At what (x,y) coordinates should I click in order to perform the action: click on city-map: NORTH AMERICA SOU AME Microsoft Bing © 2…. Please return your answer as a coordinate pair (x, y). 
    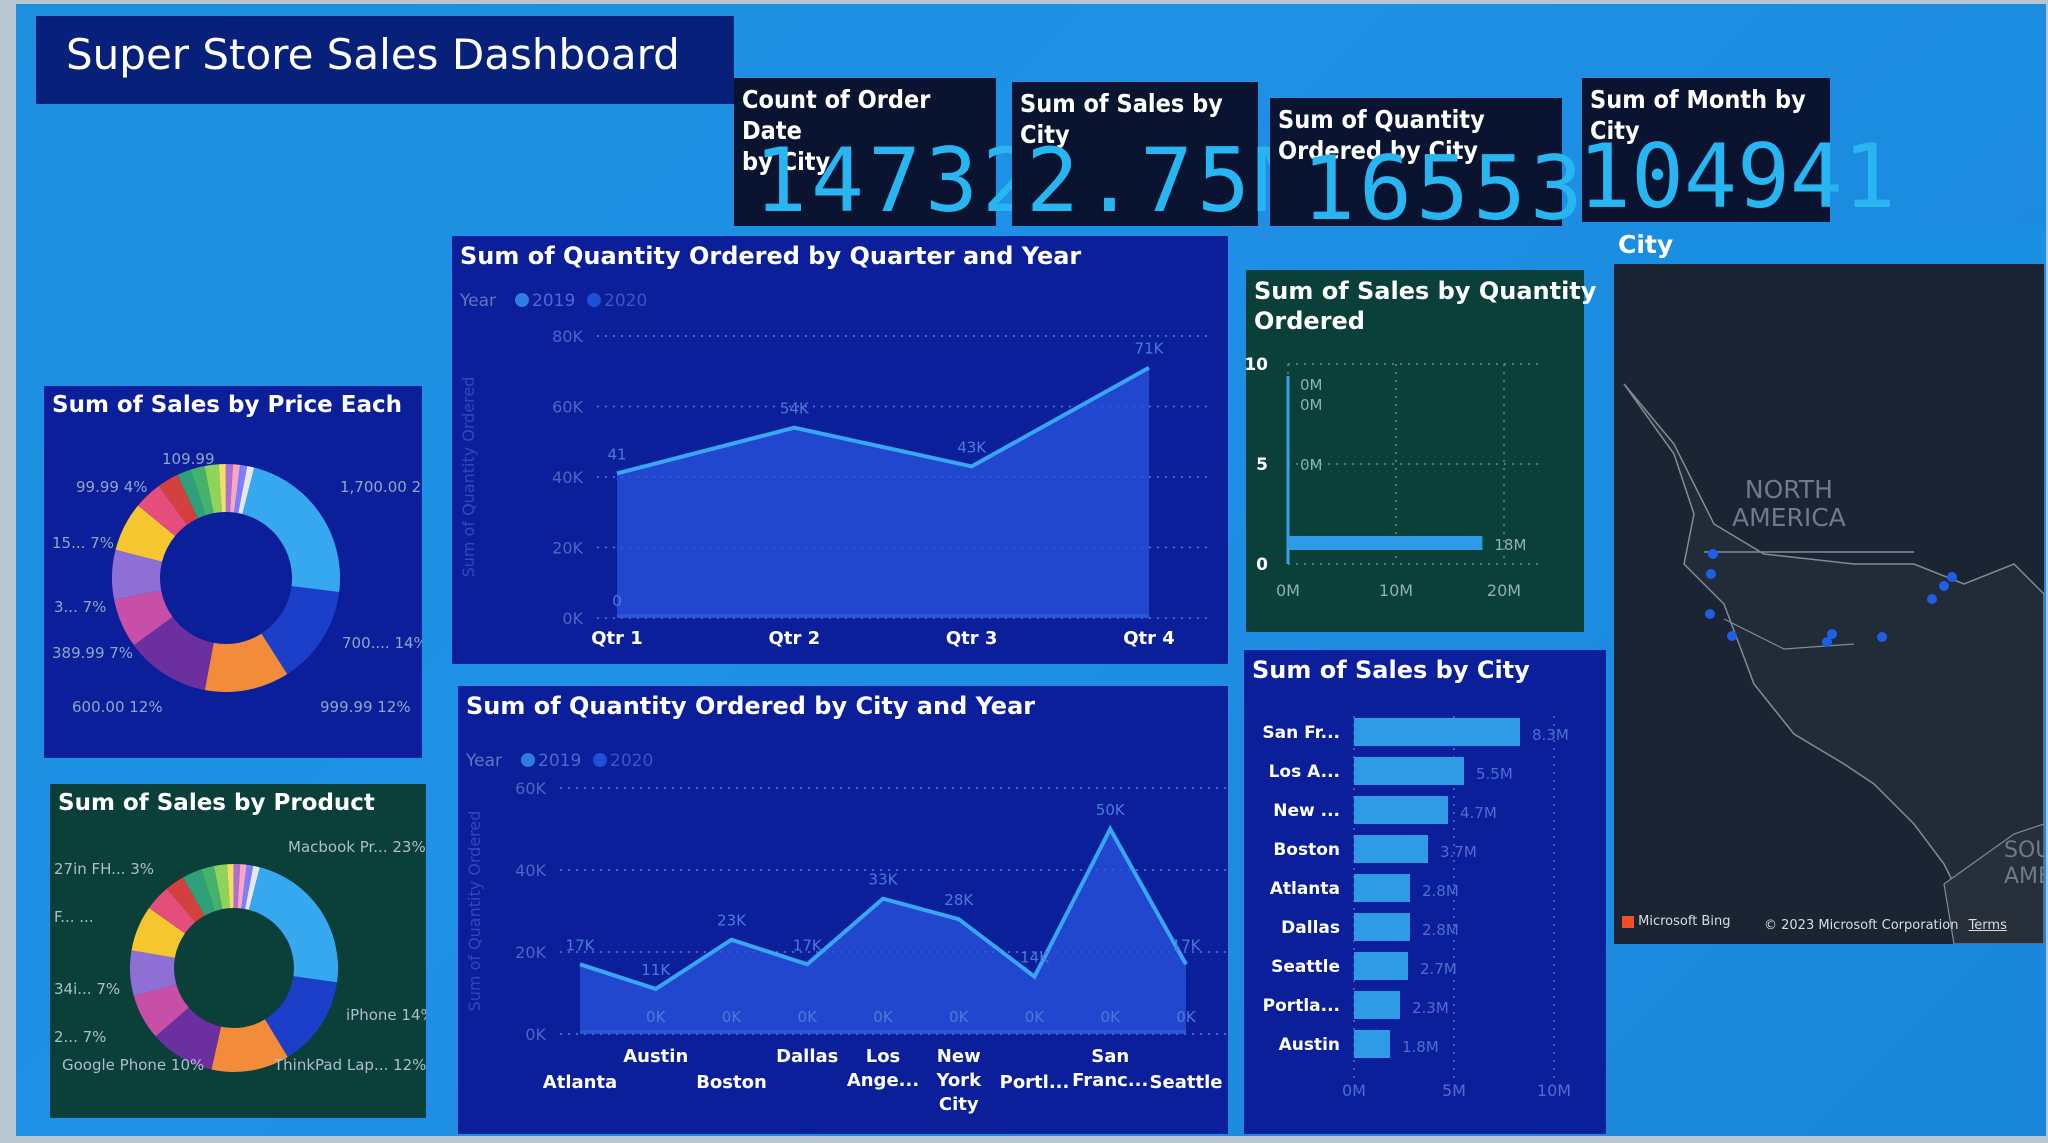
    Looking at the image, I should click on (1829, 604).